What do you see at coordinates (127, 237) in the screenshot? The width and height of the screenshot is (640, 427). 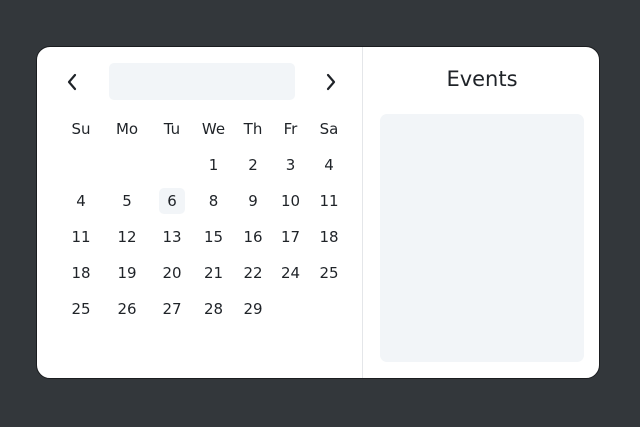 I see `day-cell: 12` at bounding box center [127, 237].